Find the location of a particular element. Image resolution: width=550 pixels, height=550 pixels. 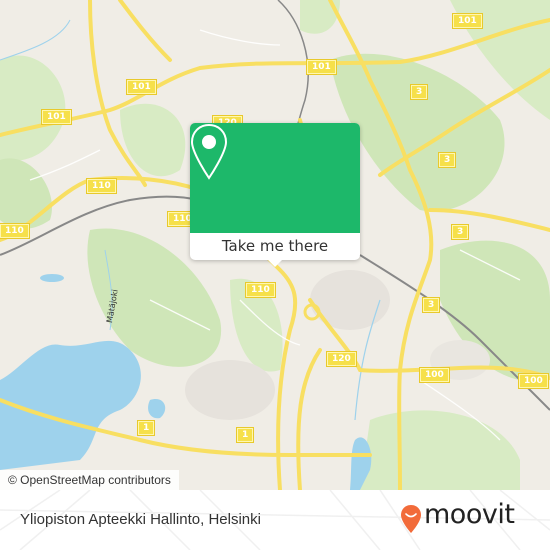

place-name: Yliopiston Apteekki Hallinto, Helsinki is located at coordinates (140, 519).